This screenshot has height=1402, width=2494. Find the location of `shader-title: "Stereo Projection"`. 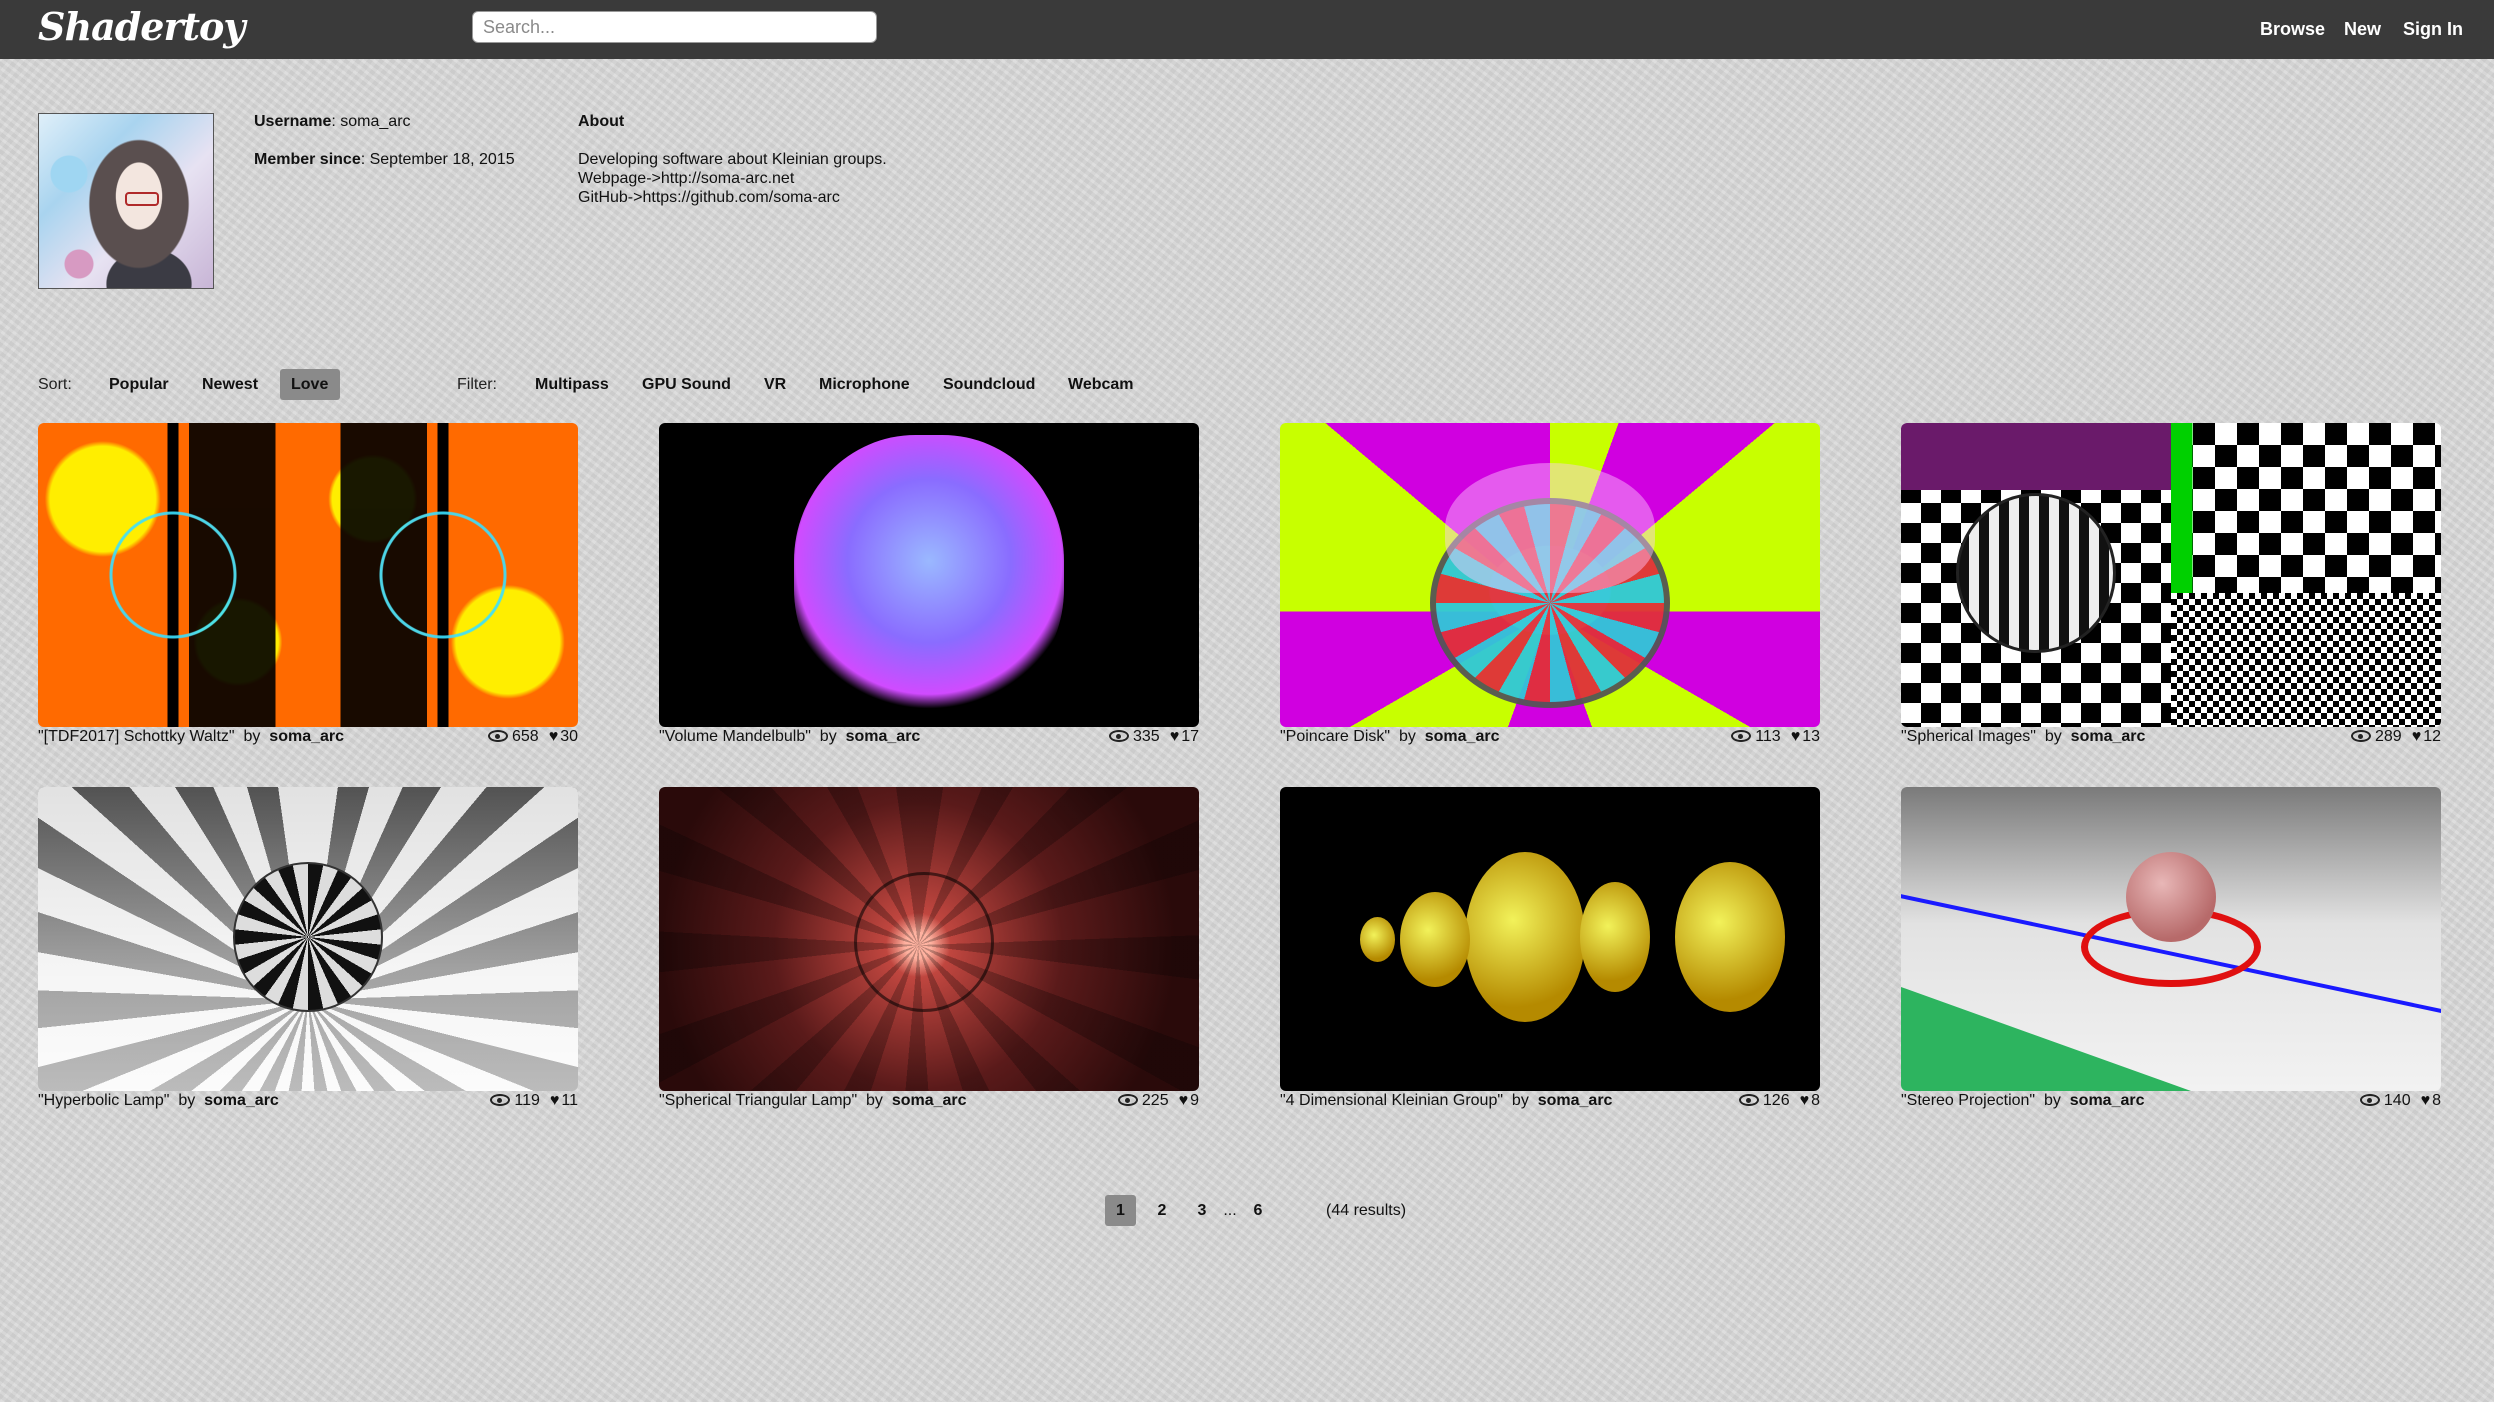

shader-title: "Stereo Projection" is located at coordinates (1968, 1100).